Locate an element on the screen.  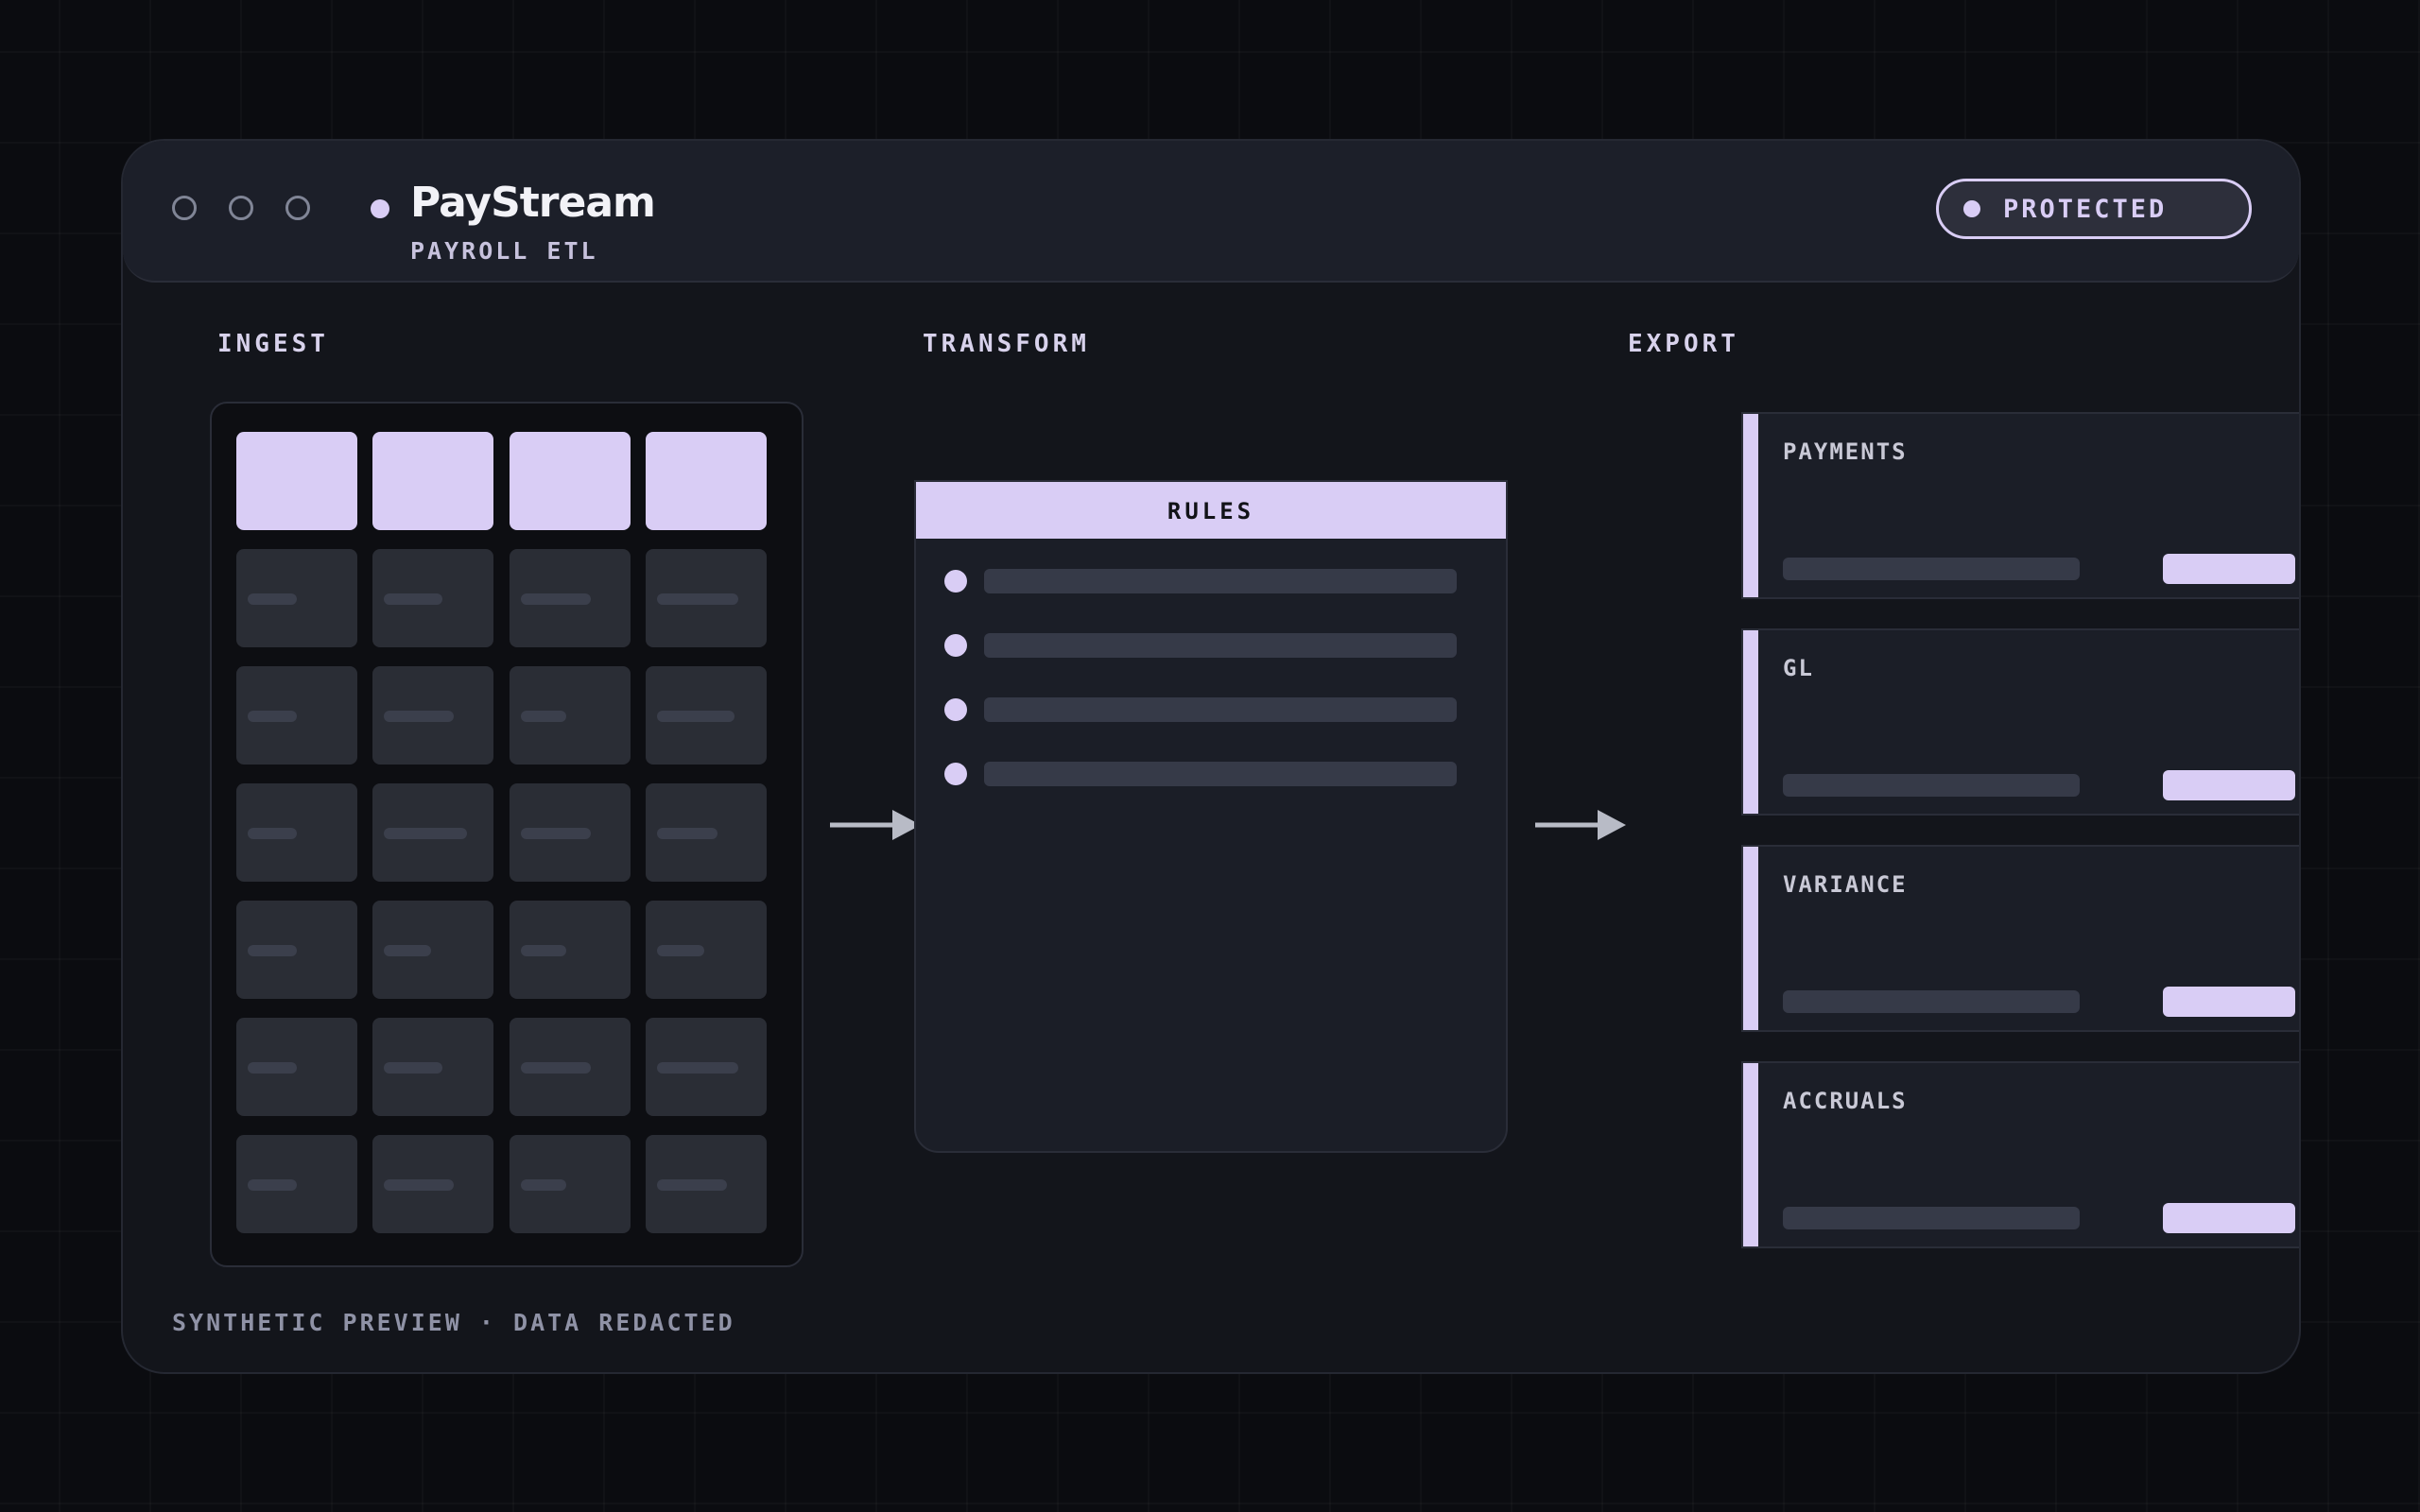
section-label-export: EXPORT is located at coordinates (1683, 344).